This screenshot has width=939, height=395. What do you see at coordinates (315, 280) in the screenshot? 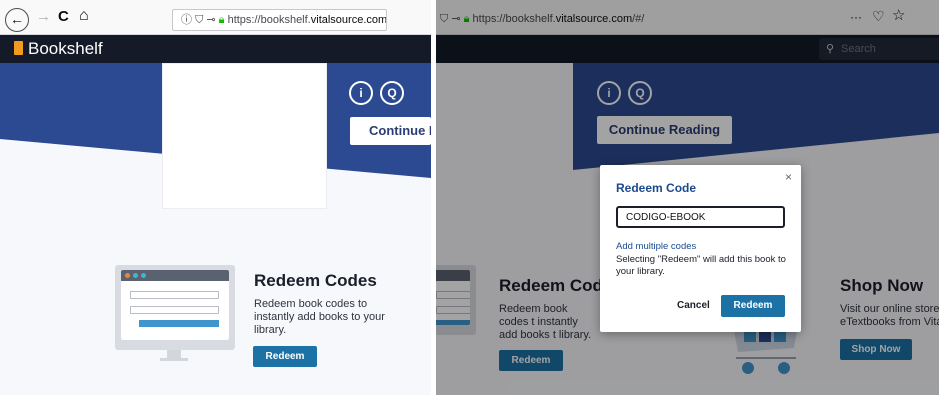
I see `redeem-codes-heading: Redeem Codes` at bounding box center [315, 280].